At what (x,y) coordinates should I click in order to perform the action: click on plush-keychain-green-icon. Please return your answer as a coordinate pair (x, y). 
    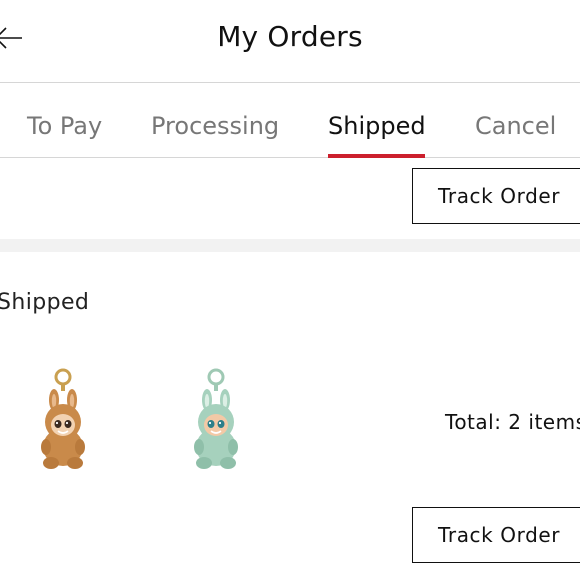
    Looking at the image, I should click on (216, 420).